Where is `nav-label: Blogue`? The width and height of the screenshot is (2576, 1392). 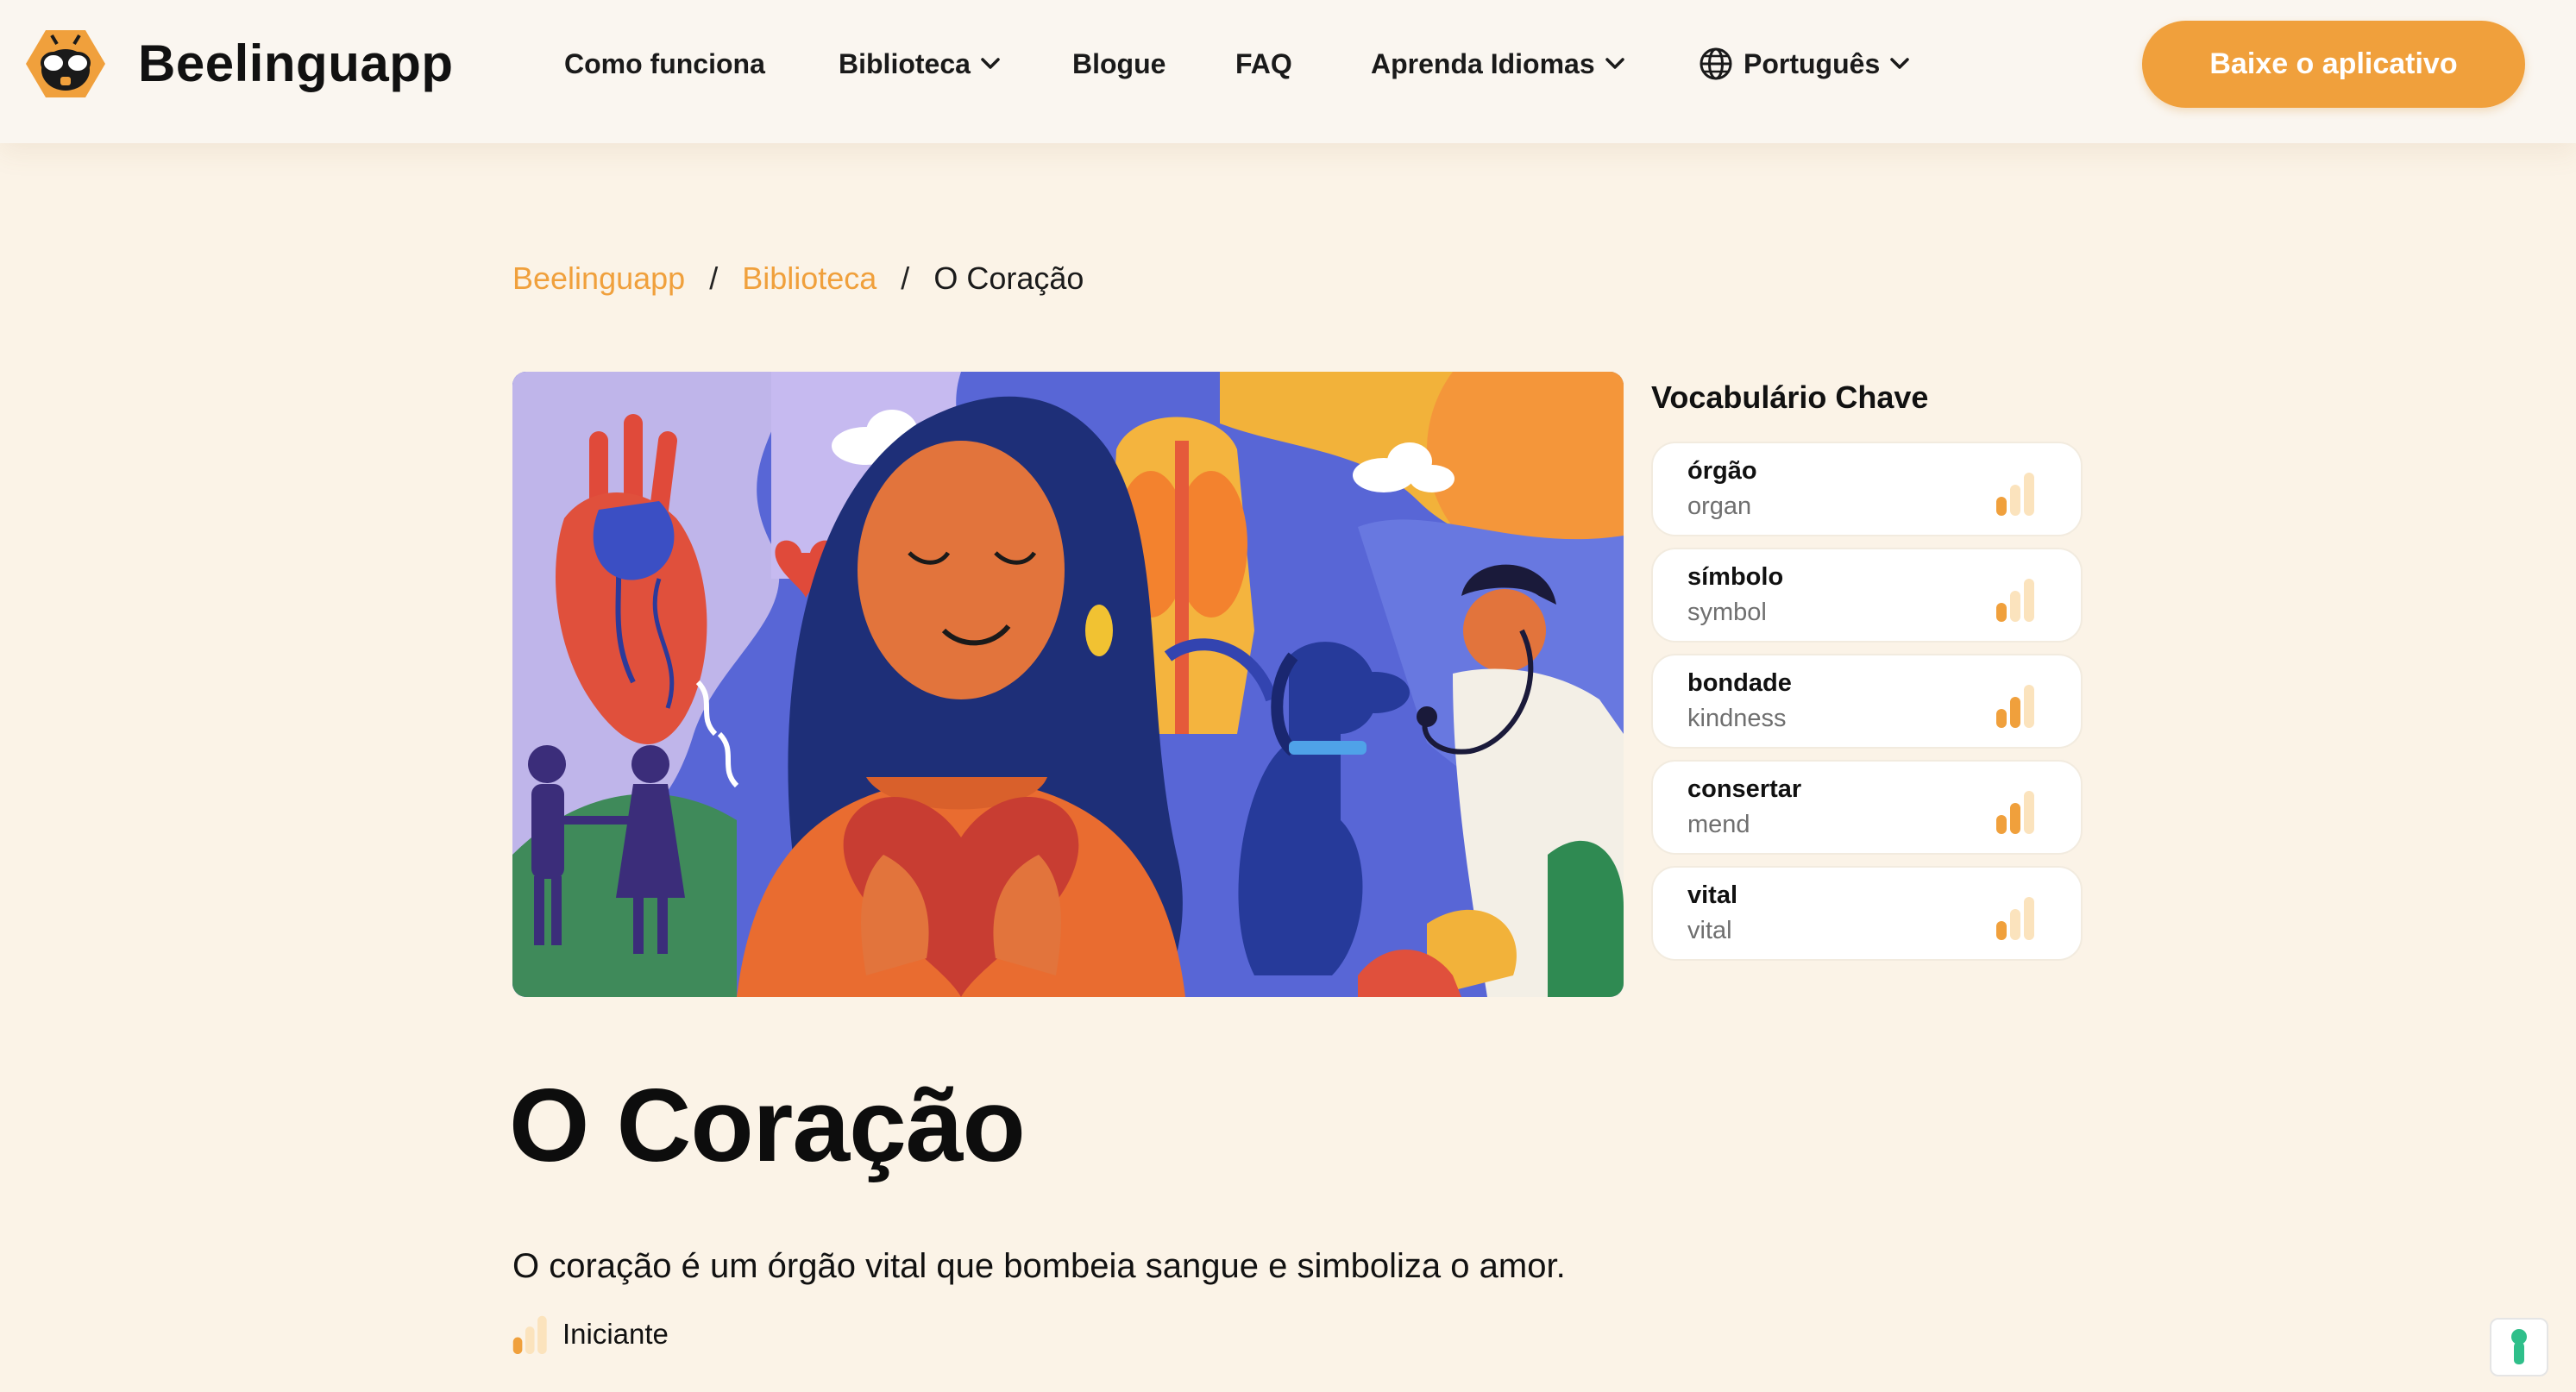
nav-label: Blogue is located at coordinates (1119, 63).